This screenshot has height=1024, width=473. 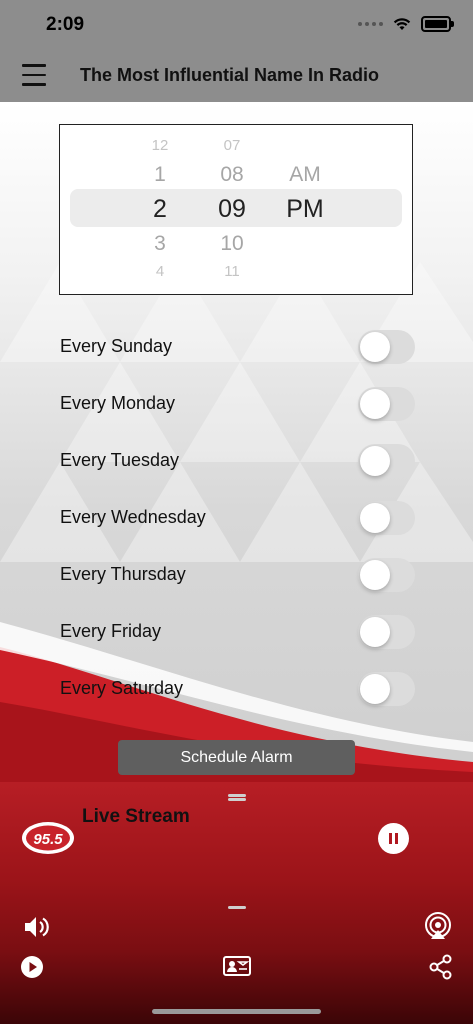 I want to click on day-label: Every Sunday, so click(x=116, y=346).